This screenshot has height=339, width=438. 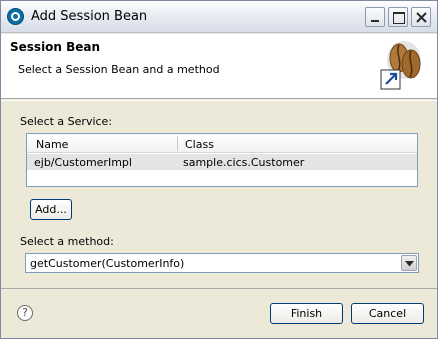 What do you see at coordinates (400, 65) in the screenshot?
I see `coffee-bean-icon` at bounding box center [400, 65].